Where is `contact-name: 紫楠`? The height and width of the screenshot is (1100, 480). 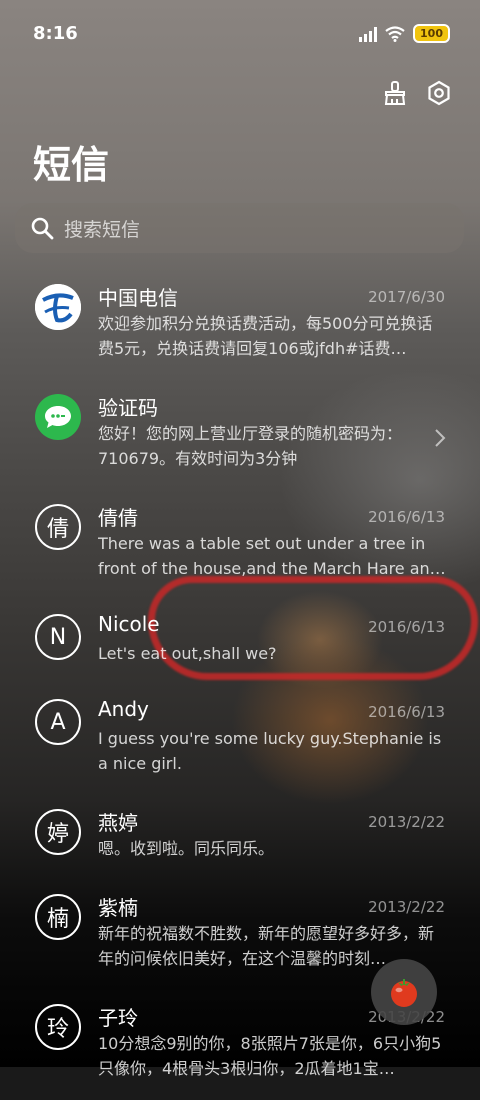 contact-name: 紫楠 is located at coordinates (118, 908).